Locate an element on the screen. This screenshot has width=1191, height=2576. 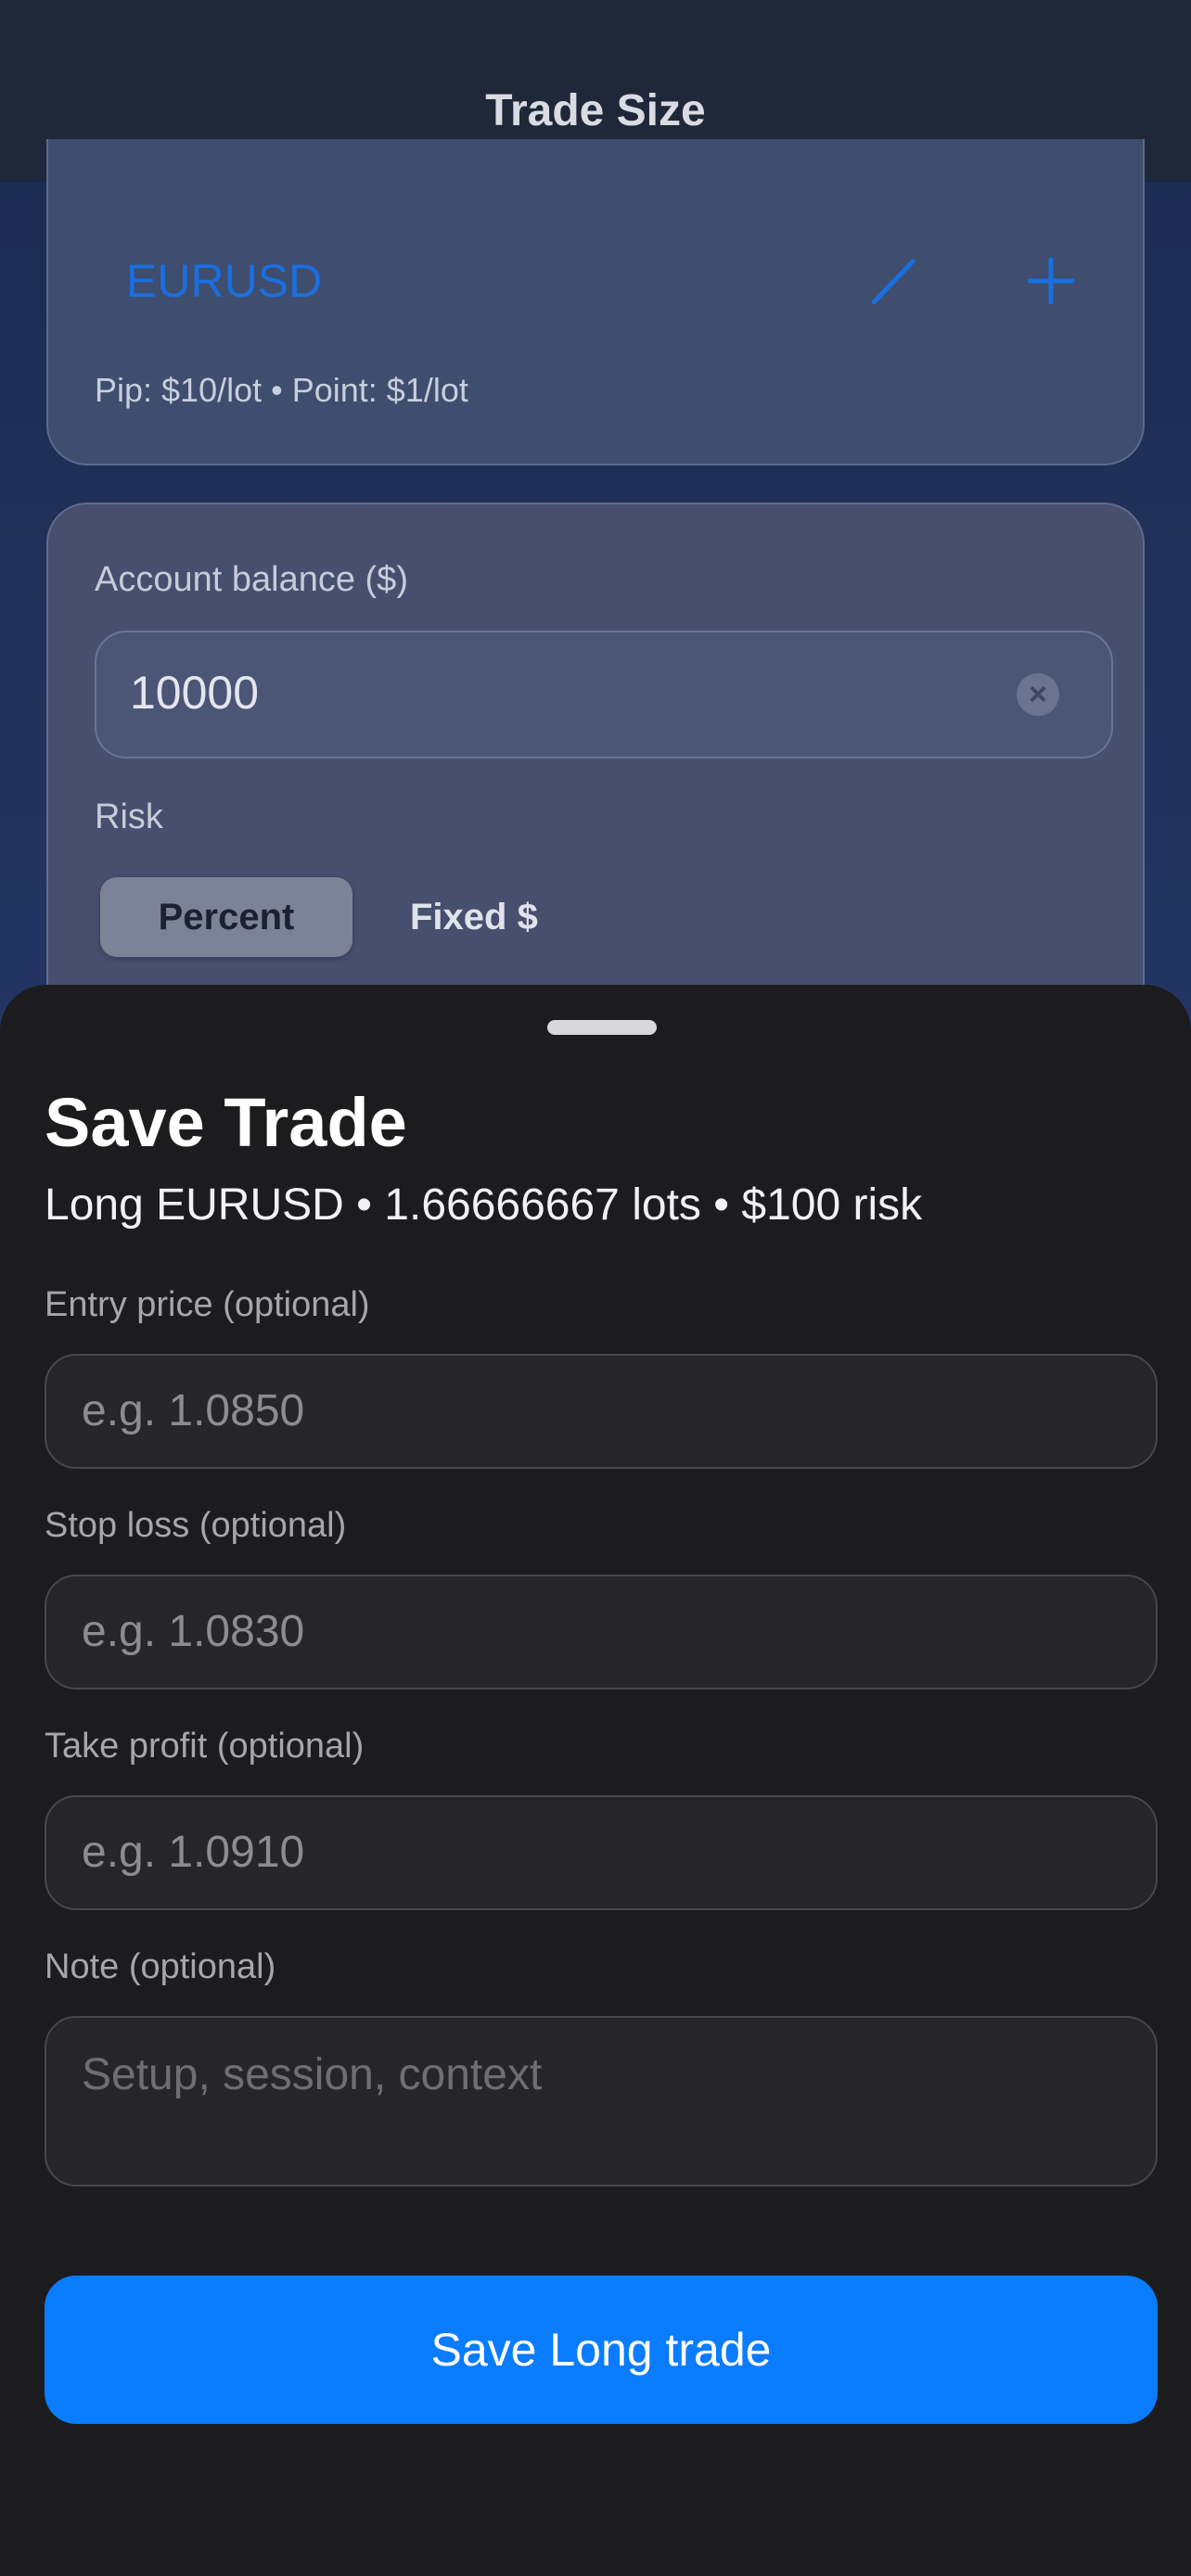
balance-value: 10000 is located at coordinates (195, 693).